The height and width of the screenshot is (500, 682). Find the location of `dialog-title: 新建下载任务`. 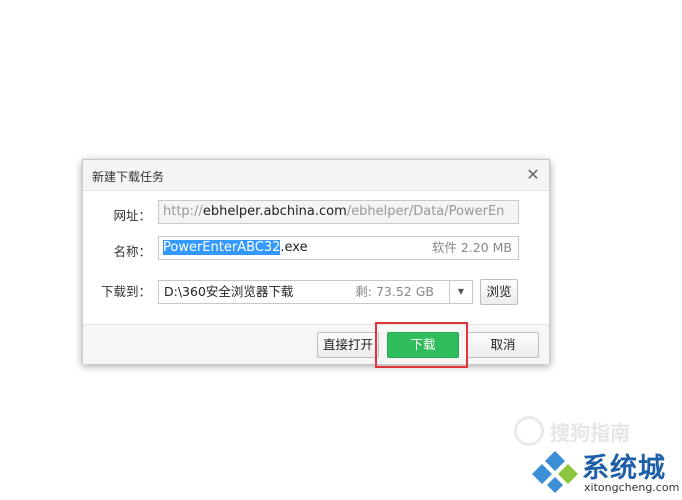

dialog-title: 新建下载任务 is located at coordinates (128, 177).